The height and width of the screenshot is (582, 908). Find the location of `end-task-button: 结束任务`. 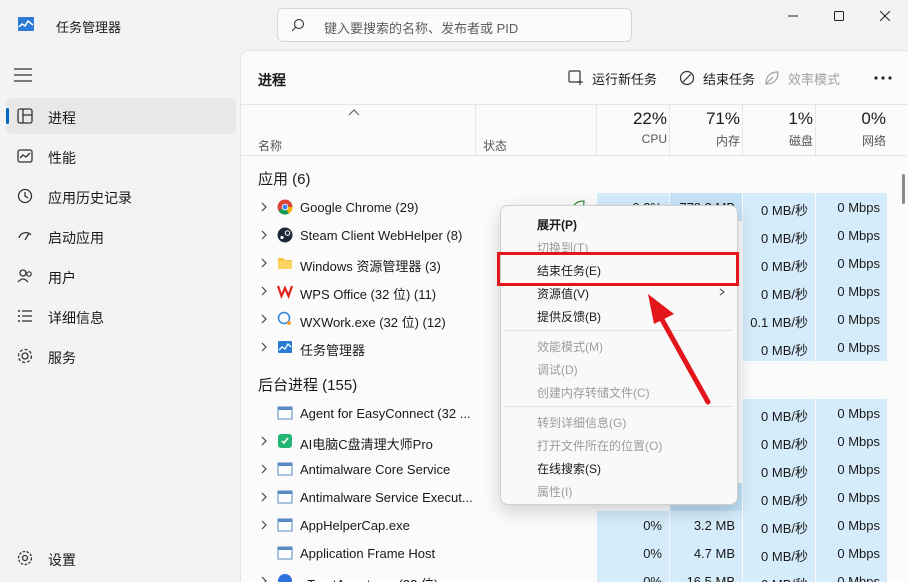

end-task-button: 结束任务 is located at coordinates (717, 78).